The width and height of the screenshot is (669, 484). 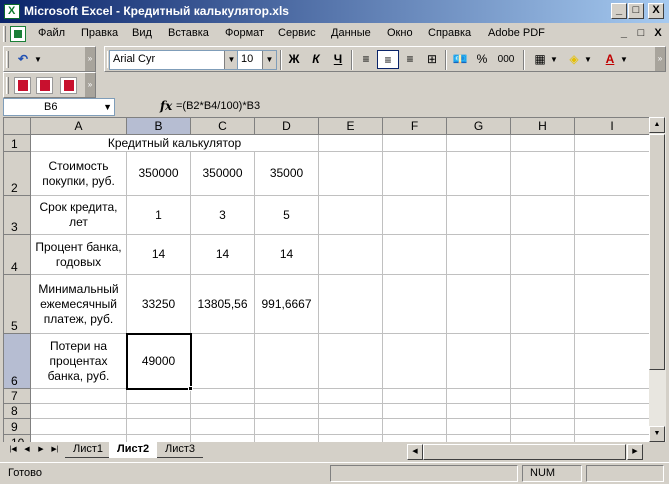 I want to click on cell-d10, so click(x=287, y=438).